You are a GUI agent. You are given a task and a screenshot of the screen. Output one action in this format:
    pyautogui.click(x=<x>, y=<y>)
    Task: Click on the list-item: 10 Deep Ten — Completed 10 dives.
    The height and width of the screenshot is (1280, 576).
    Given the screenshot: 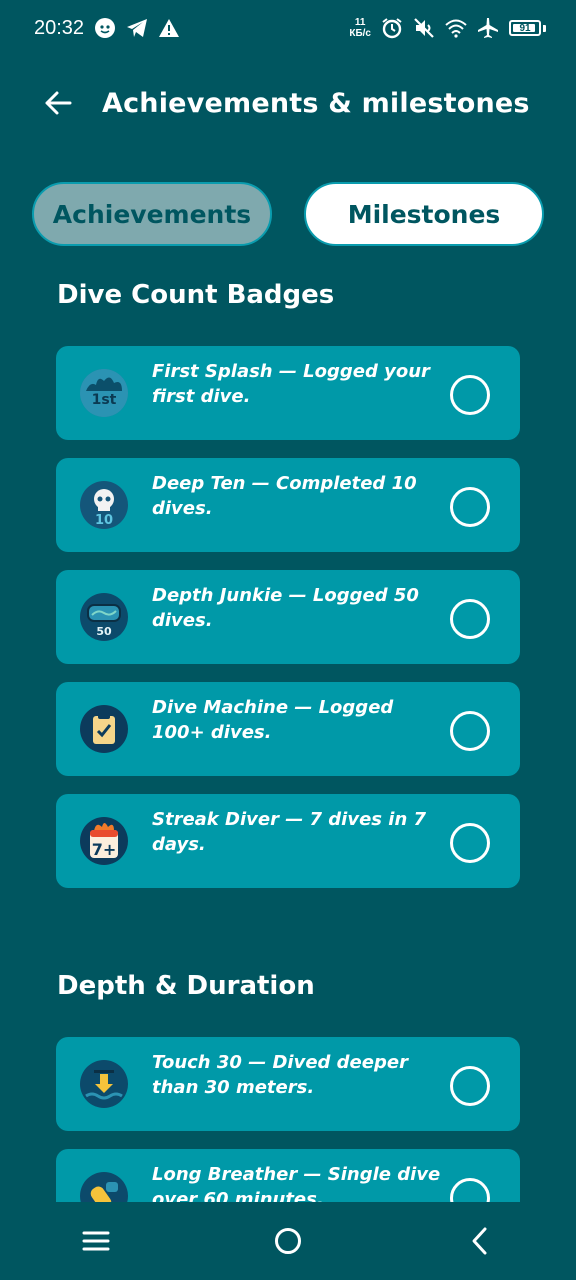 What is the action you would take?
    pyautogui.click(x=288, y=505)
    